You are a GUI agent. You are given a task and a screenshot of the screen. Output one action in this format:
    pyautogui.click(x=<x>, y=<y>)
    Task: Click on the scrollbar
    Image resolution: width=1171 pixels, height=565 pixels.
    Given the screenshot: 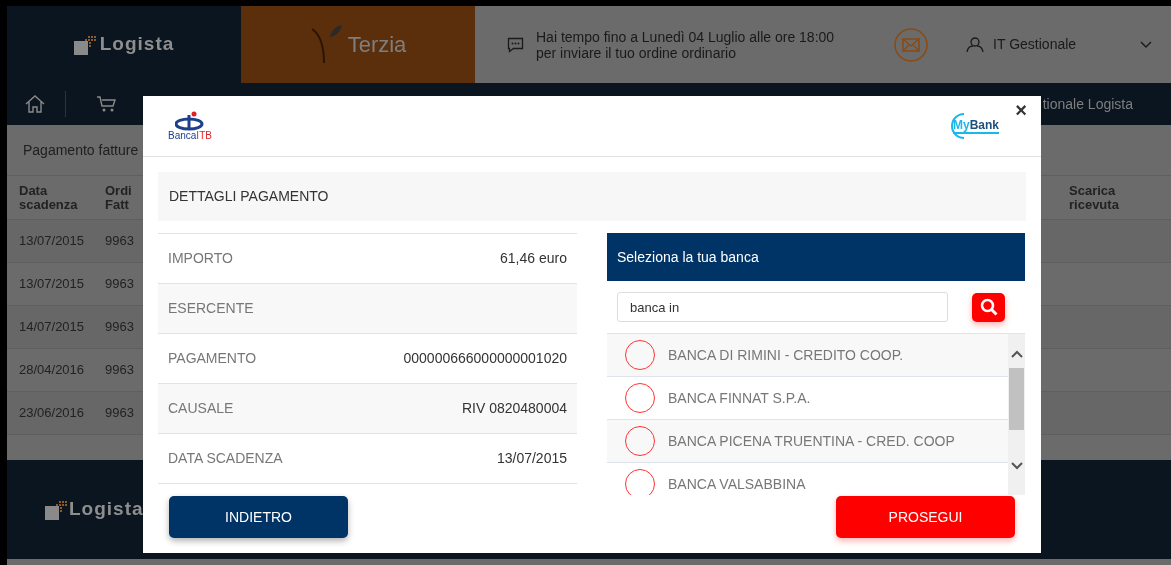 What is the action you would take?
    pyautogui.click(x=1016, y=414)
    